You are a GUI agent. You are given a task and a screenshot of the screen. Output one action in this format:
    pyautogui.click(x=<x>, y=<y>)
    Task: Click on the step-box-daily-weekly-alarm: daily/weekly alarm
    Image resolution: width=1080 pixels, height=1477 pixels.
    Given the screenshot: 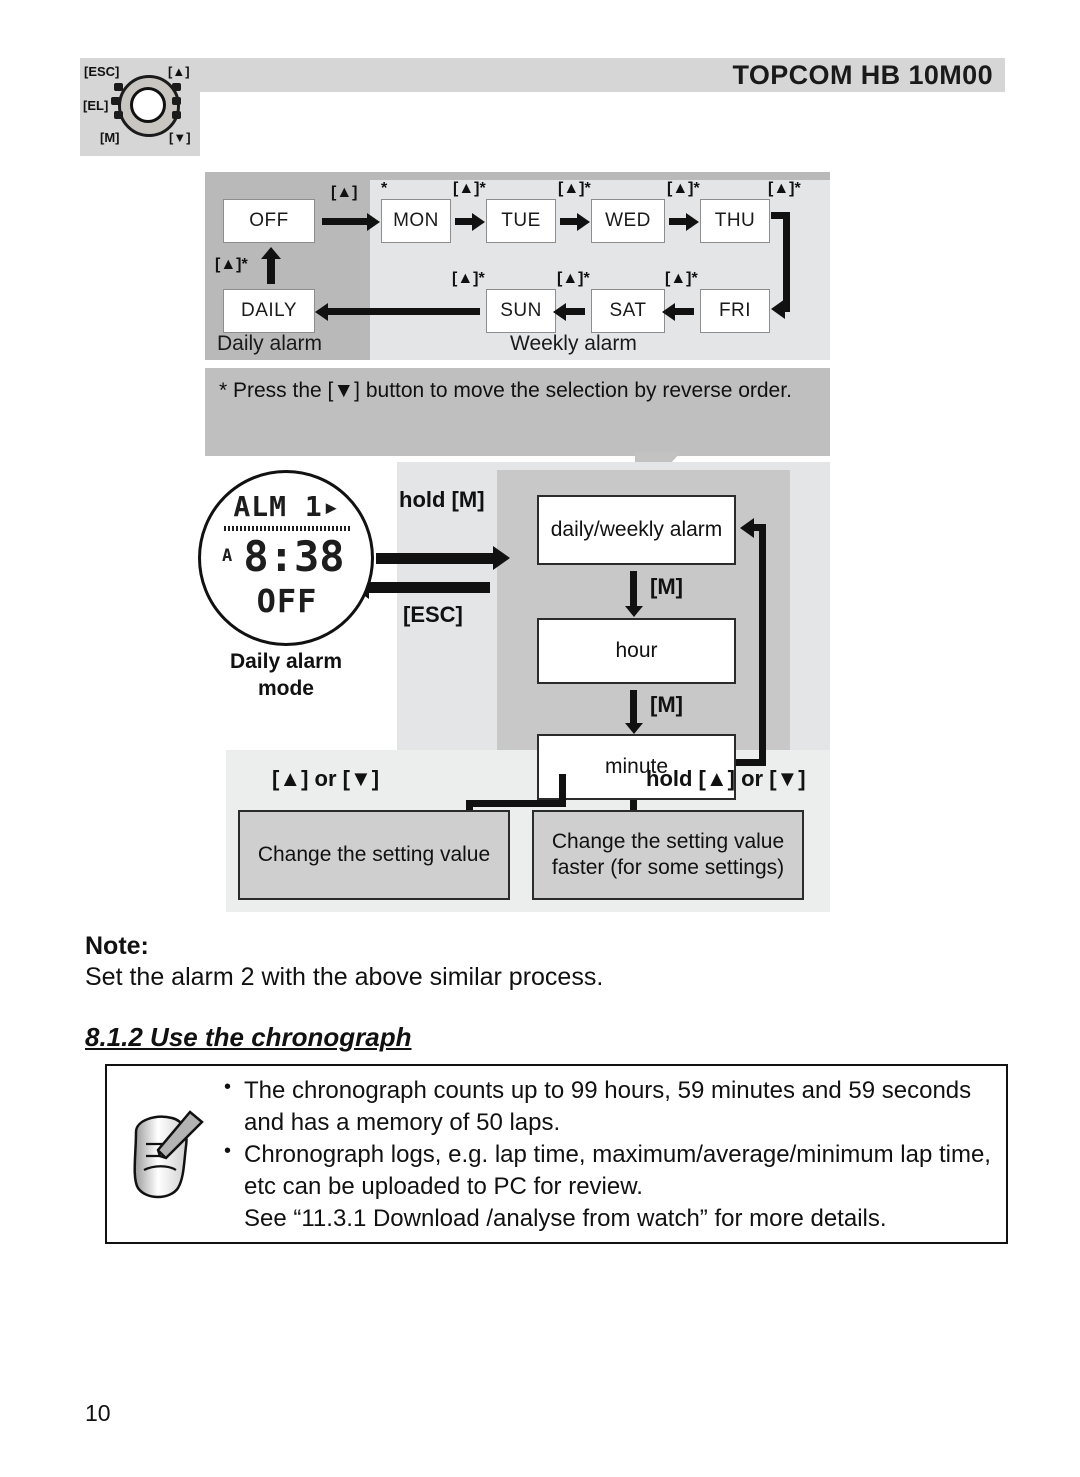 What is the action you would take?
    pyautogui.click(x=636, y=530)
    